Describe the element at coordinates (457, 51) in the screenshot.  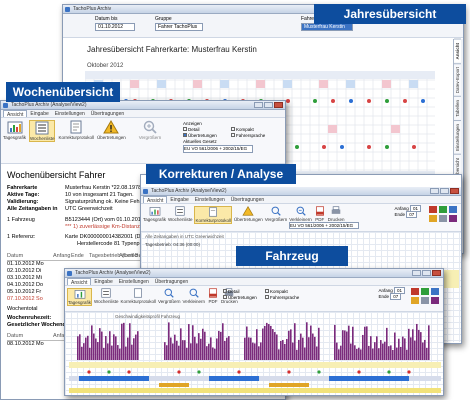
I see `side-tab-0: Ansicht` at that location.